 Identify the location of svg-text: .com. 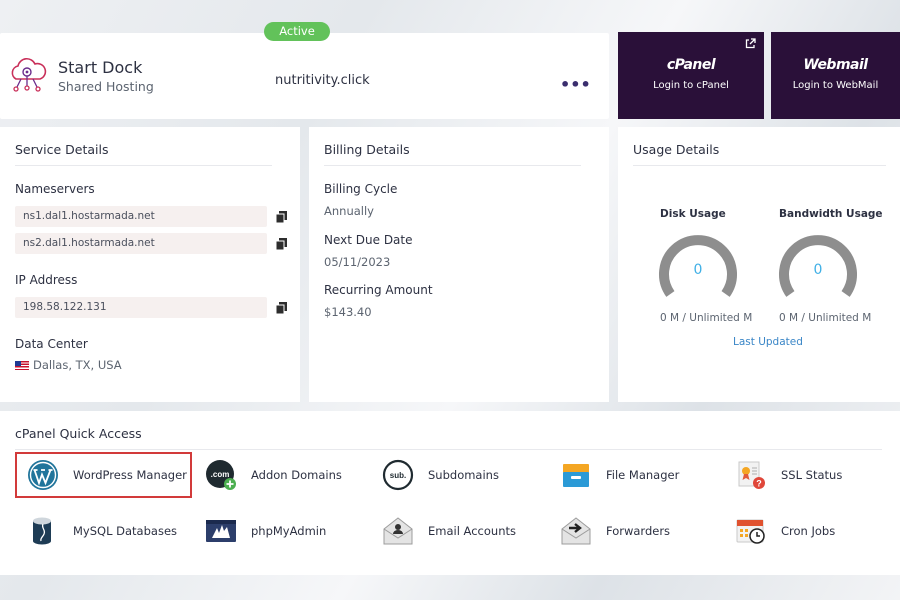
(220, 474).